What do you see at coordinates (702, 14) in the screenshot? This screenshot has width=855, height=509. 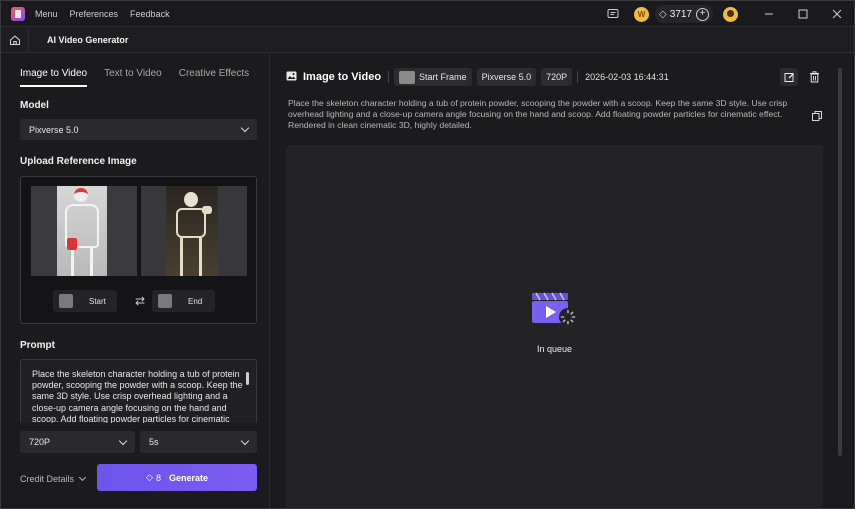 I see `plus-icon: +` at bounding box center [702, 14].